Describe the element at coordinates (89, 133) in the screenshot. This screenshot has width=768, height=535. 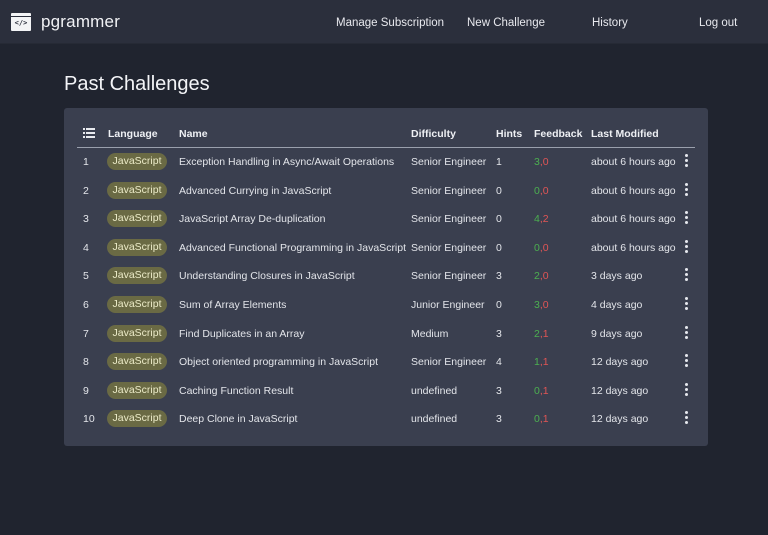
I see `list-icon` at that location.